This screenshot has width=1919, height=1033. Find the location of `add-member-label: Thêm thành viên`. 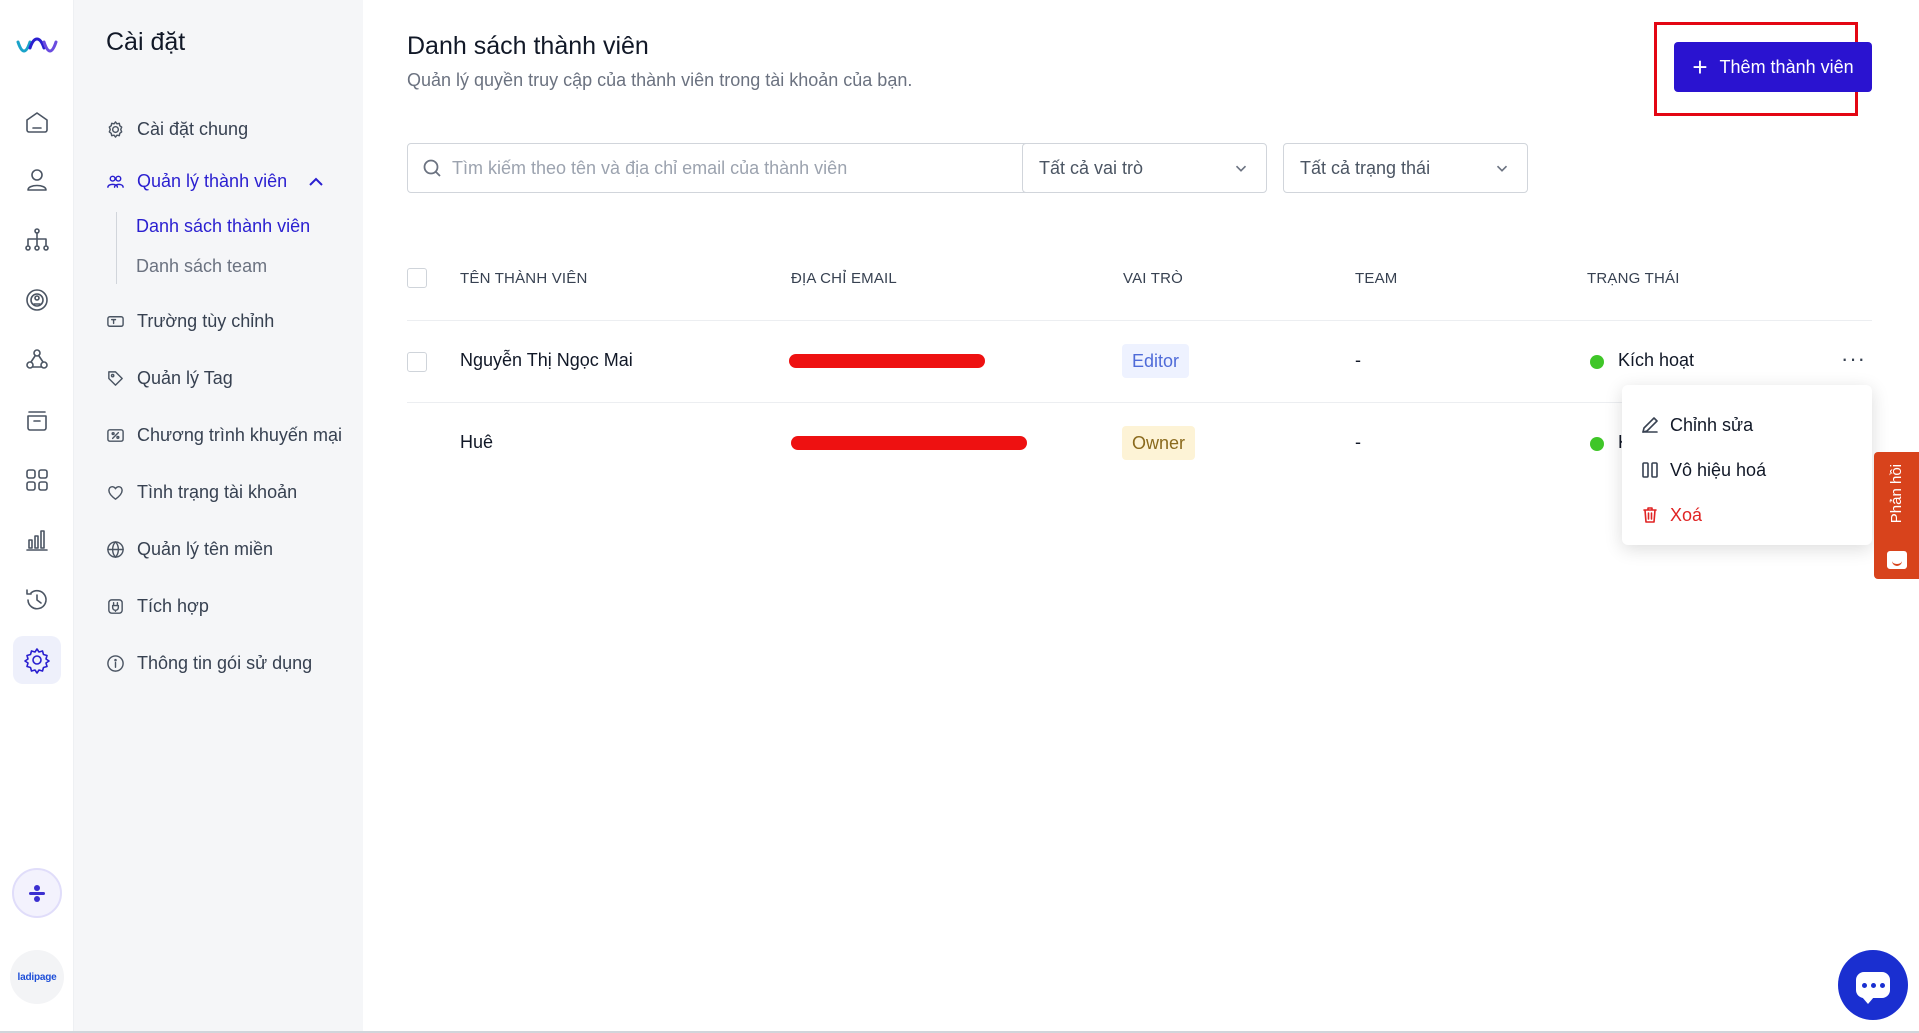

add-member-label: Thêm thành viên is located at coordinates (1786, 66).